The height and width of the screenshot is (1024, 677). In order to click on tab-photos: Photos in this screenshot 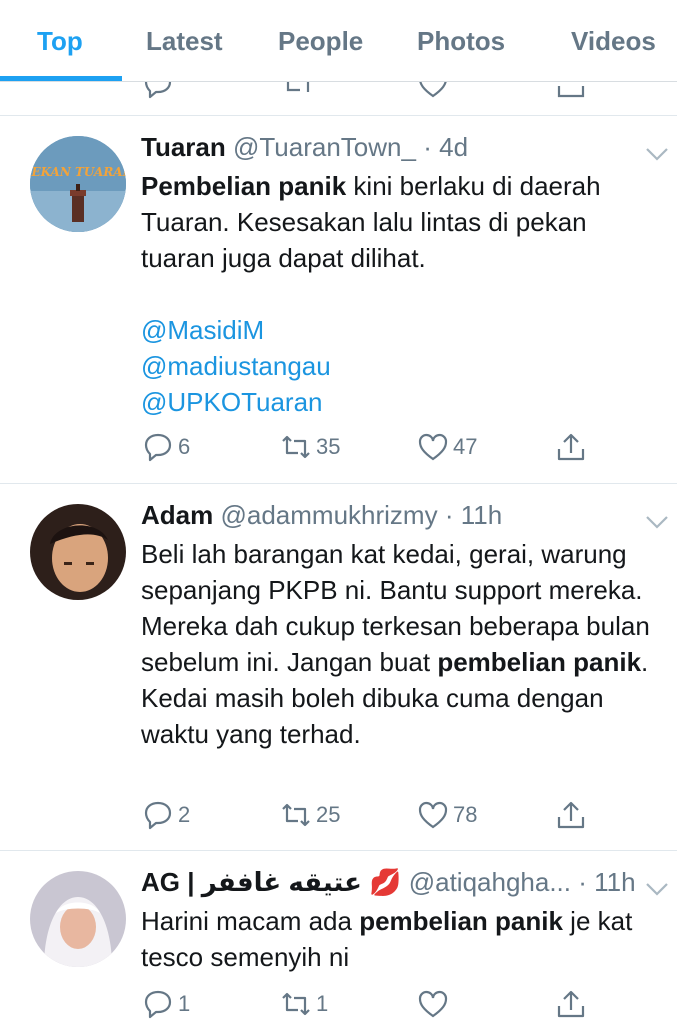, I will do `click(461, 41)`.